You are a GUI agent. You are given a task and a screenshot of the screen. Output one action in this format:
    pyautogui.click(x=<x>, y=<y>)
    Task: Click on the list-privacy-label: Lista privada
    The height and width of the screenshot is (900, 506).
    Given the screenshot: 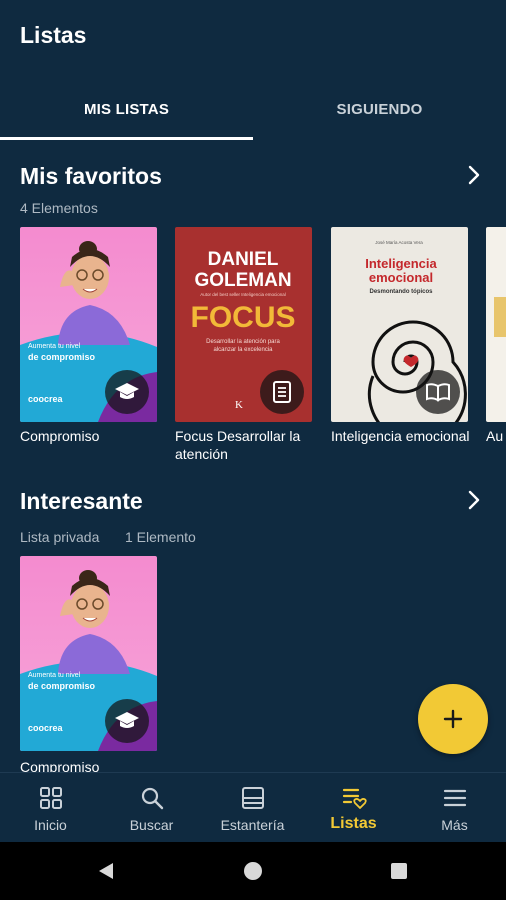 What is the action you would take?
    pyautogui.click(x=60, y=537)
    